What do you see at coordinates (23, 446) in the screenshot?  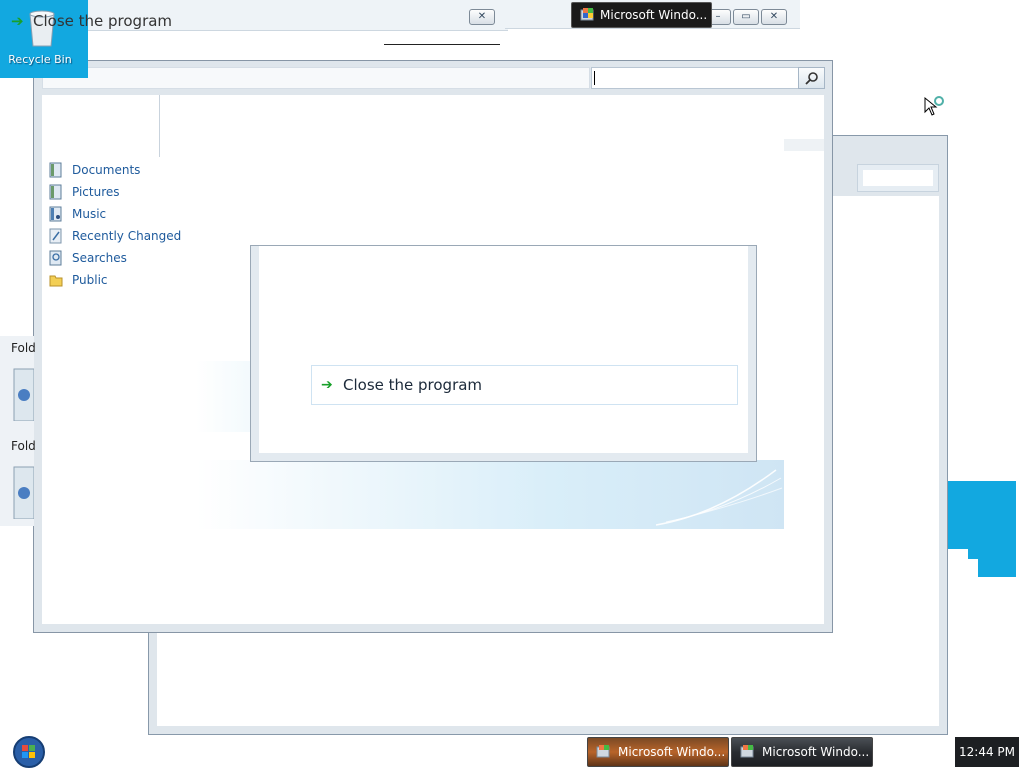 I see `folder-fragment-label-2: Fold` at bounding box center [23, 446].